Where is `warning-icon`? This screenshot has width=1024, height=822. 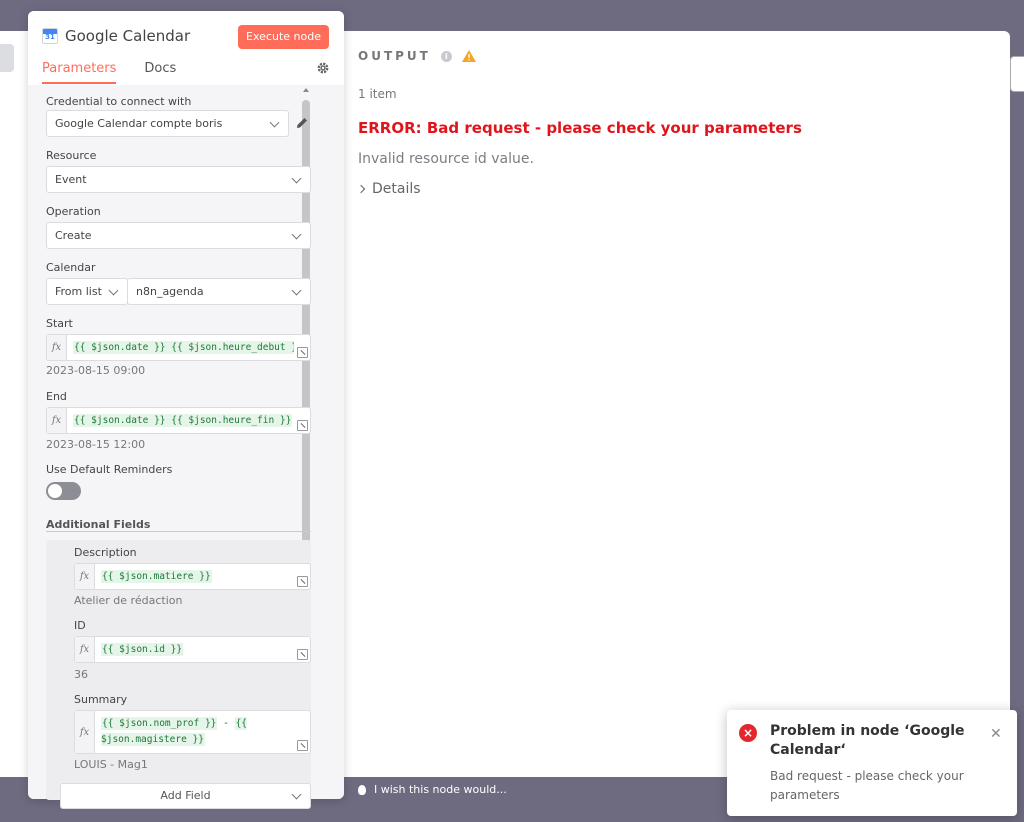 warning-icon is located at coordinates (468, 56).